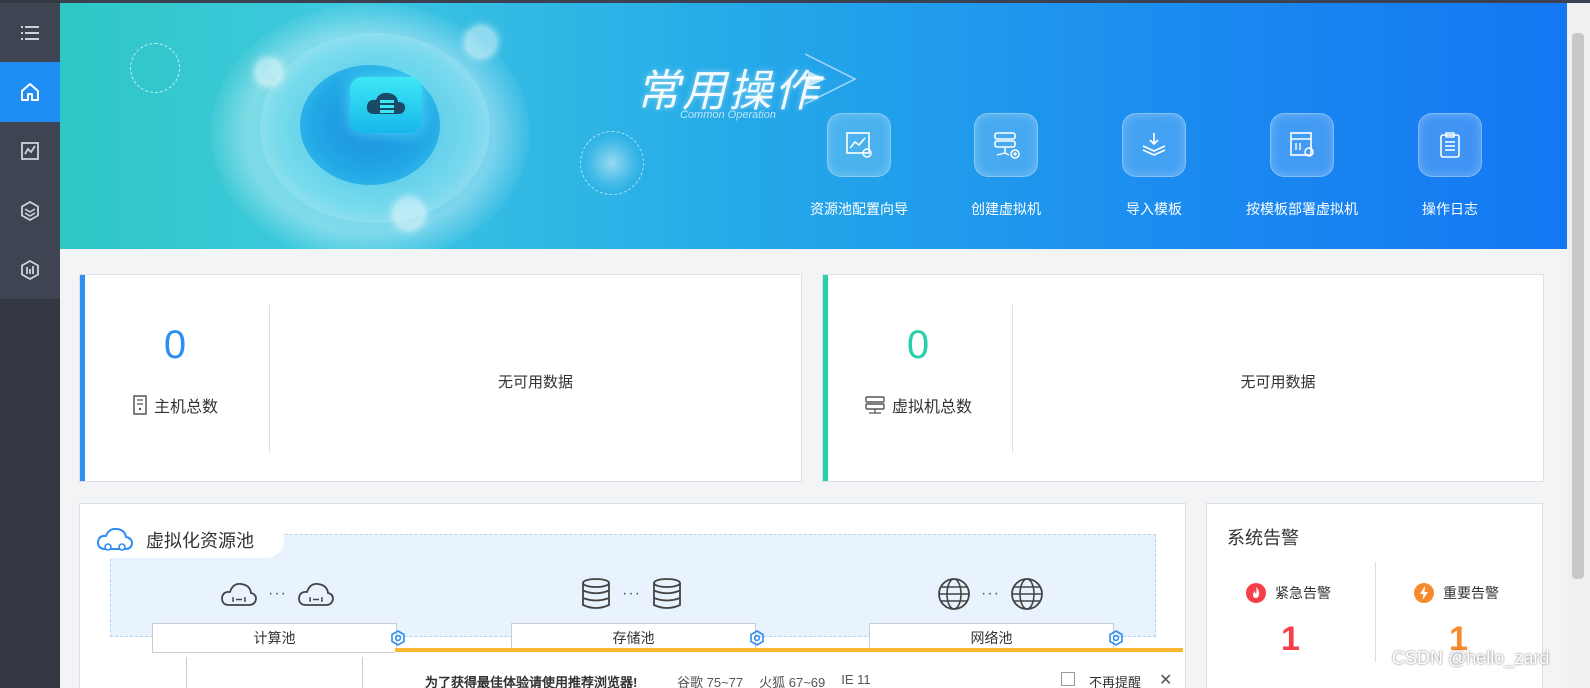 Image resolution: width=1590 pixels, height=688 pixels. Describe the element at coordinates (1450, 209) in the screenshot. I see `op-label: 操作日志` at that location.